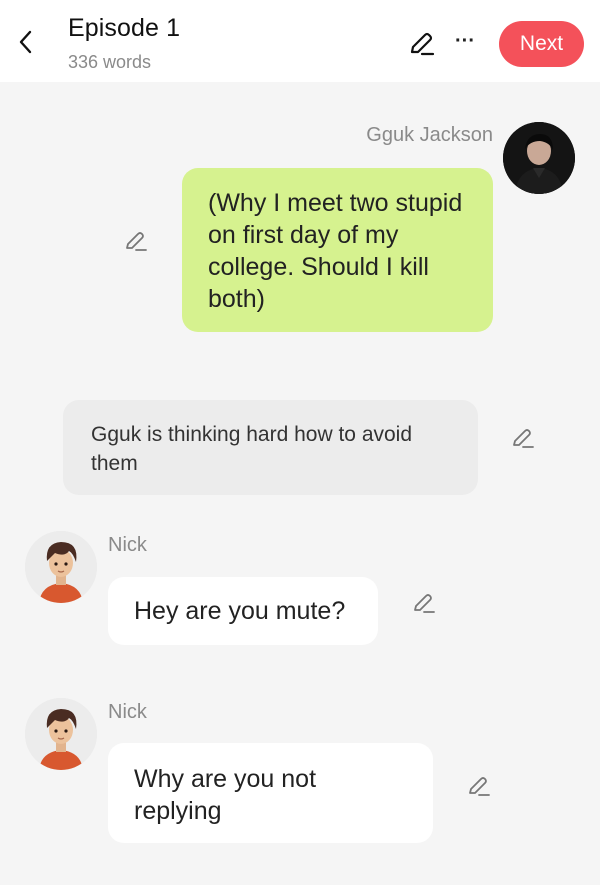  I want to click on avatar-portrait-icon, so click(539, 158).